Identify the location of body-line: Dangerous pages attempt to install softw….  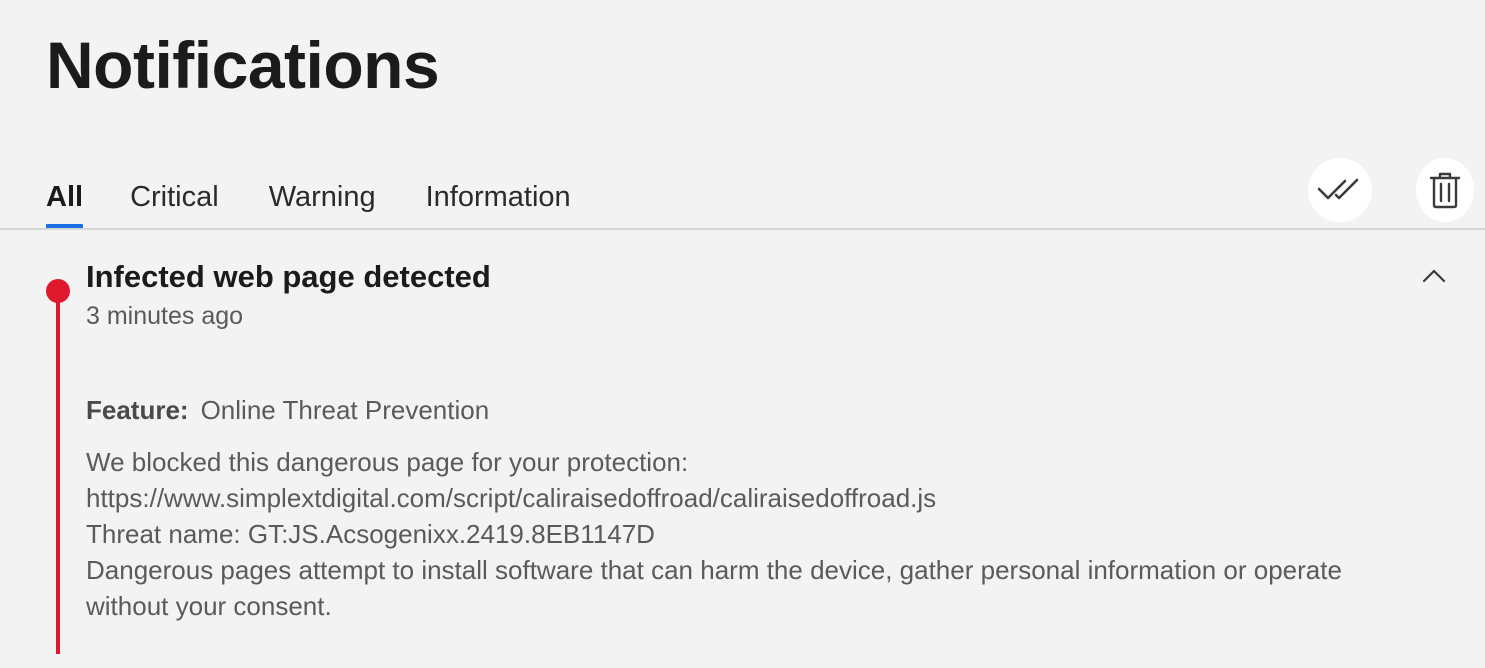
(714, 570).